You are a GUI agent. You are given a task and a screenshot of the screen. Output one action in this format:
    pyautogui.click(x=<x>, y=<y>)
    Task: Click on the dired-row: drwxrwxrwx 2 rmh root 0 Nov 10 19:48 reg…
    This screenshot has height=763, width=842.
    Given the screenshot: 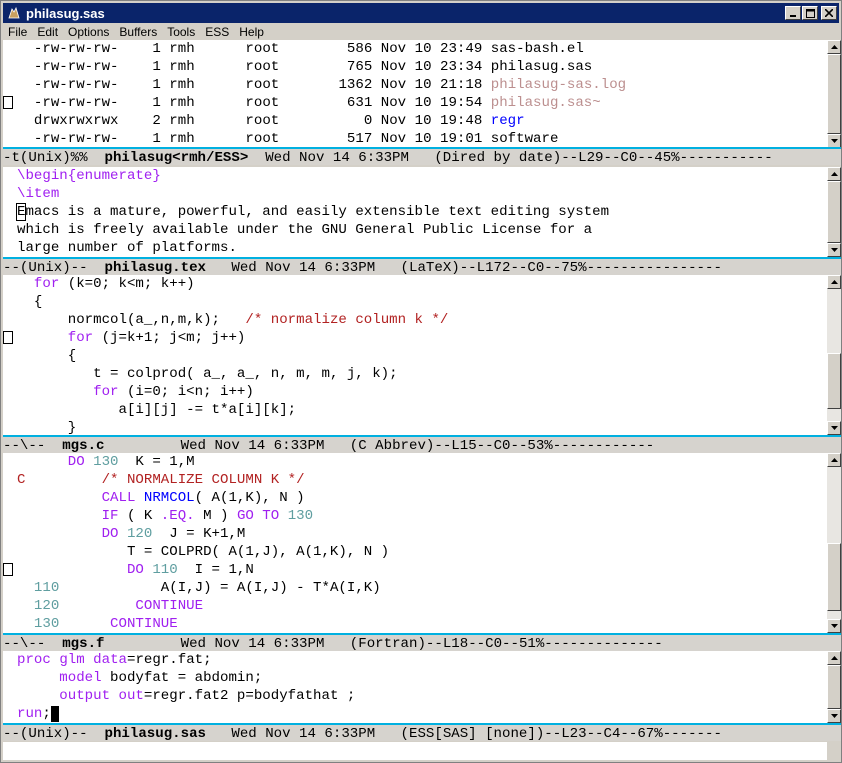 What is the action you would take?
    pyautogui.click(x=415, y=121)
    